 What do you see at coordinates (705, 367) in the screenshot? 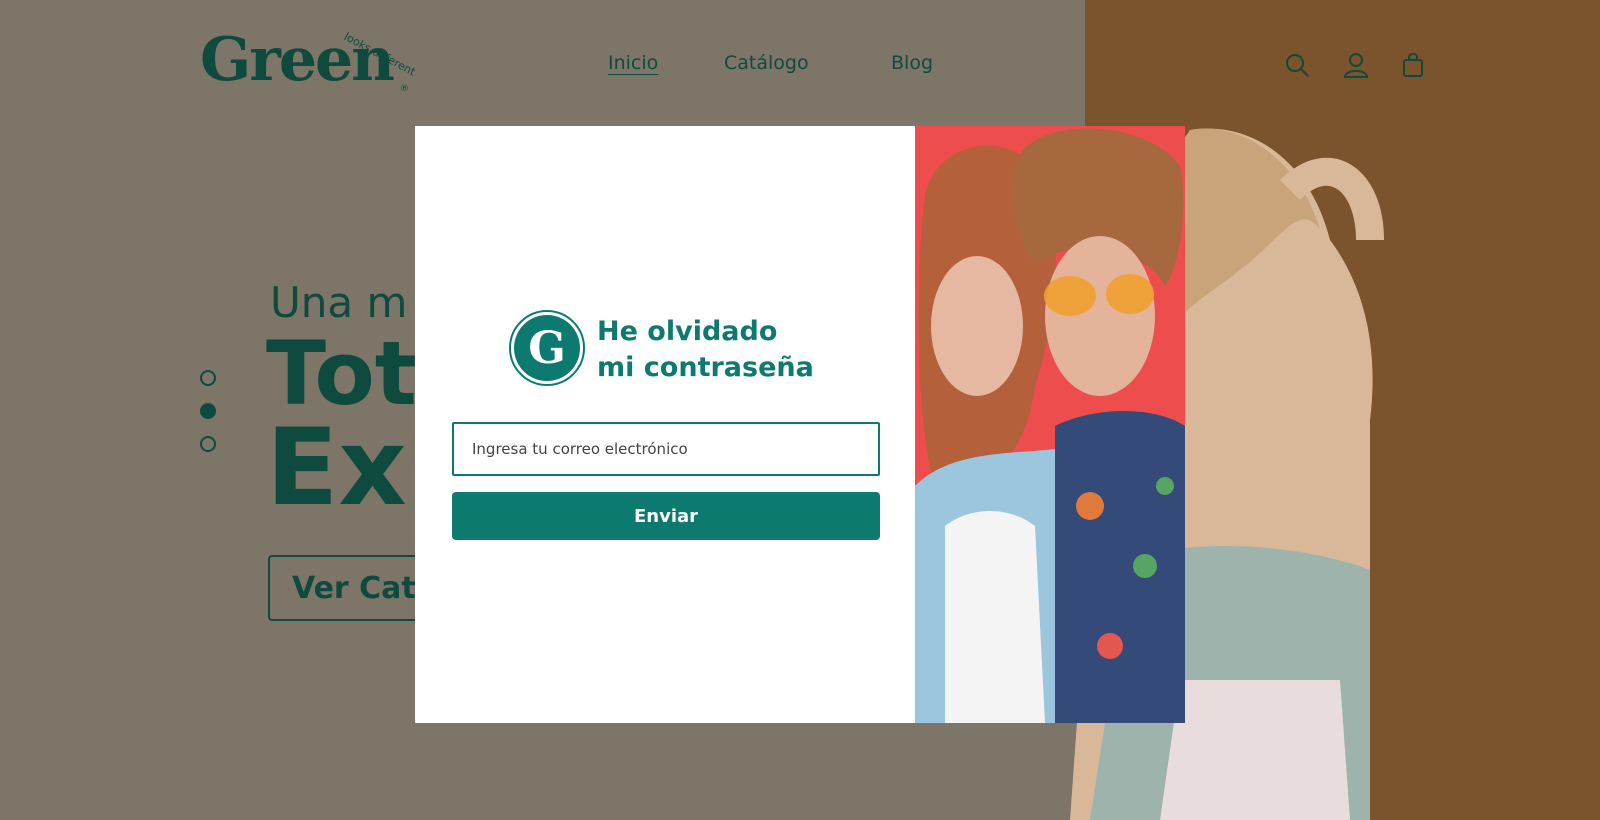
I see `modal-title-line2: mi contraseña` at bounding box center [705, 367].